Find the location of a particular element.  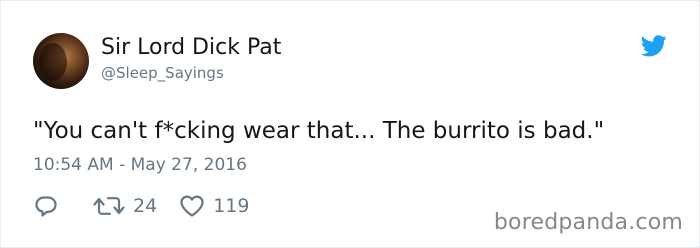

author-display-name: Sir Lord Dick Pat is located at coordinates (191, 48).